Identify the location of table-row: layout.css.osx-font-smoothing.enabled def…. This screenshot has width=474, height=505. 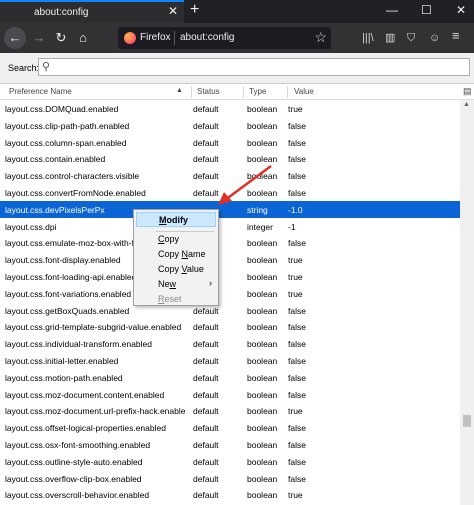
(230, 444).